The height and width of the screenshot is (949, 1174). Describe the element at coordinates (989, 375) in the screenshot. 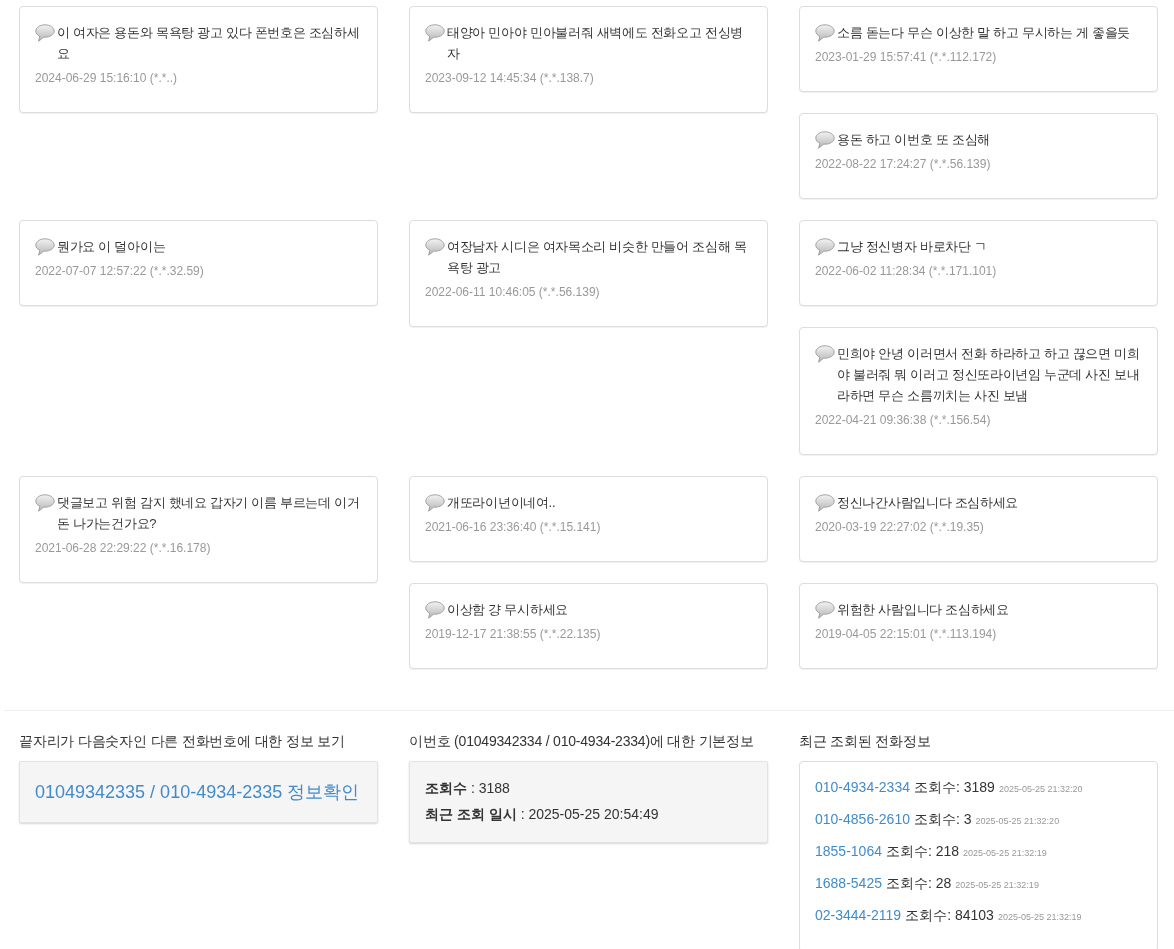

I see `comment-text: 민희야 안녕 이러면서 전화 하라하고 하고 끊으면 미희야 불러줘 뭐 이러고 정신또라이년임 누군데 사진 보내라하면 무슨 소름끼치는 사진 보냄` at that location.